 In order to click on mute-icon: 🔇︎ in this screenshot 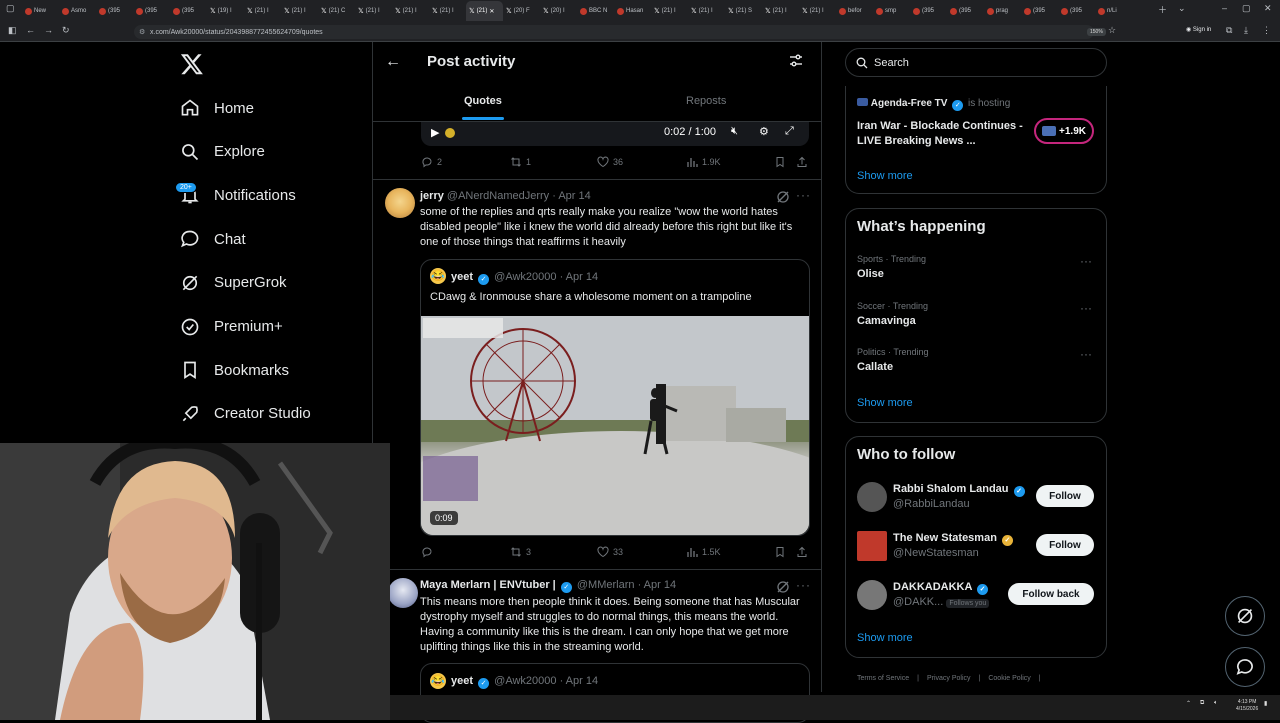, I will do `click(734, 131)`.